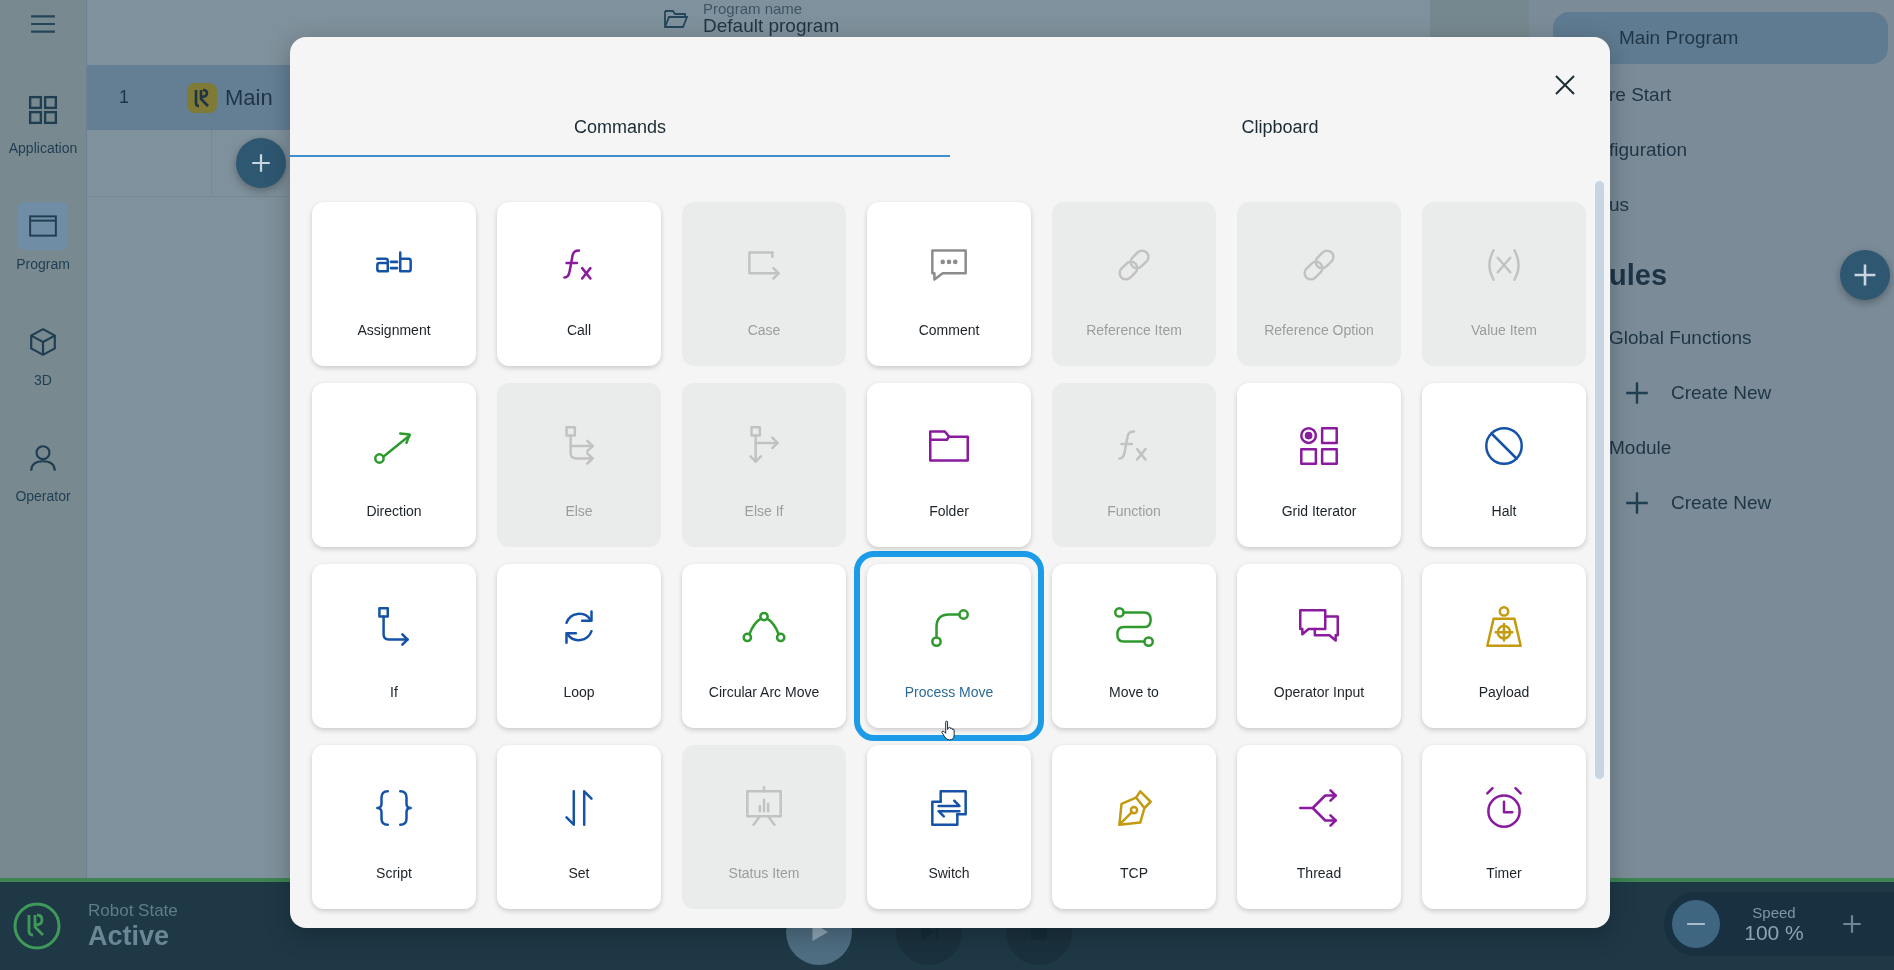 The width and height of the screenshot is (1894, 970). I want to click on add-module-button, so click(1865, 275).